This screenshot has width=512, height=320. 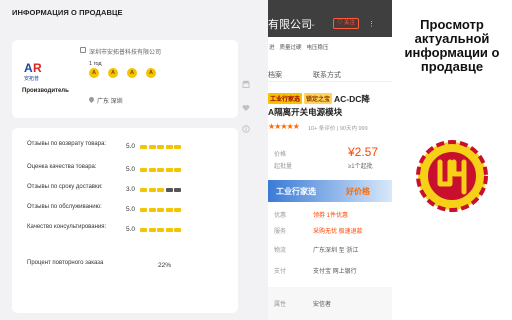 I want to click on rating-label: Отзывы по возврату товара:, so click(x=67, y=144).